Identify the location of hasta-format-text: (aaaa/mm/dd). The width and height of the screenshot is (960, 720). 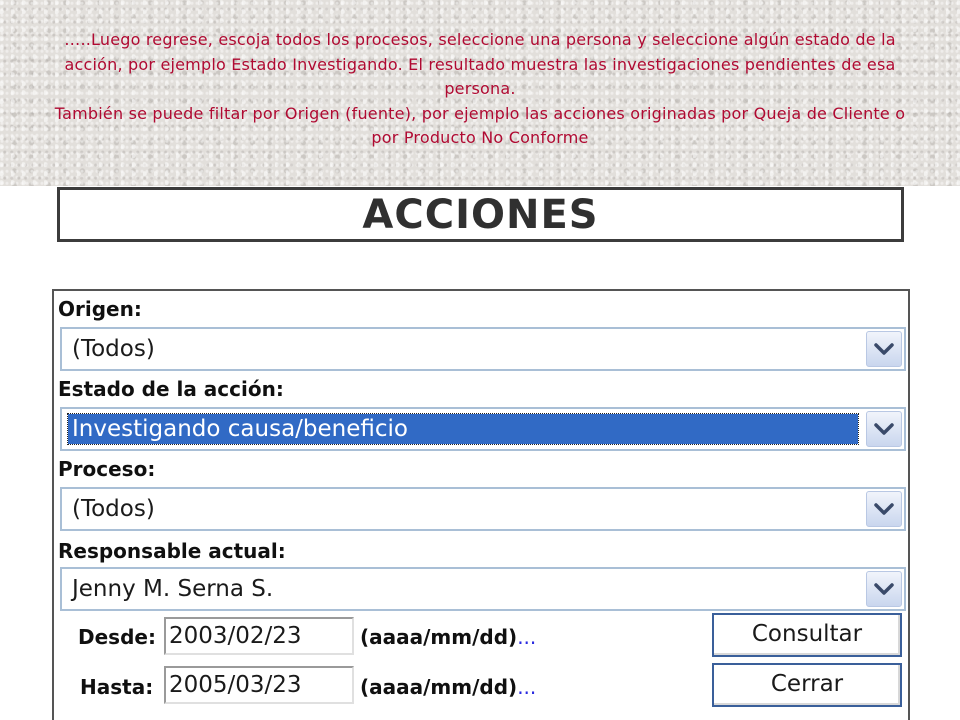
(439, 687).